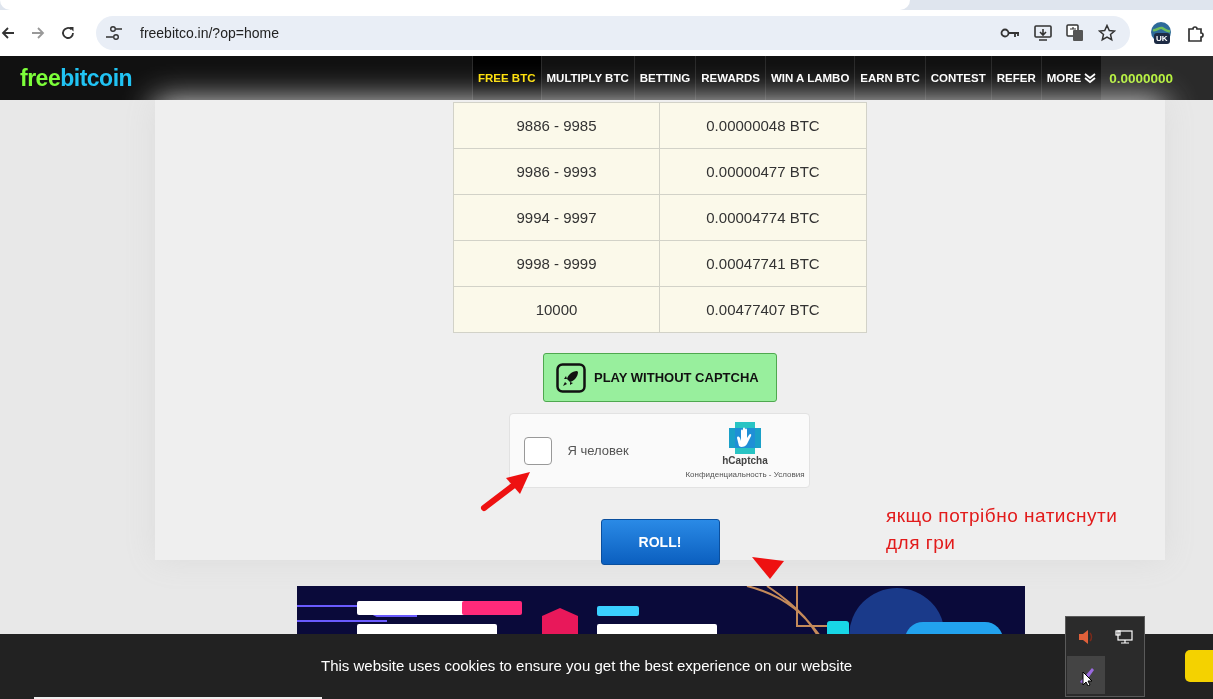  Describe the element at coordinates (768, 568) in the screenshot. I see `annotation-arrowhead` at that location.